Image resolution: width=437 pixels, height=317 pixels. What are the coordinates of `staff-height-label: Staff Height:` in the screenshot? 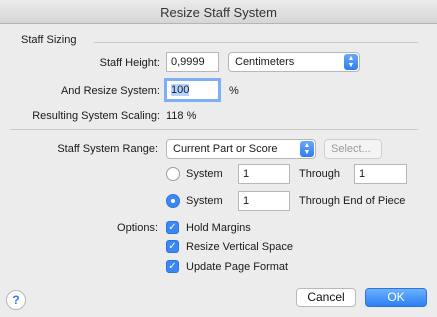 It's located at (129, 63).